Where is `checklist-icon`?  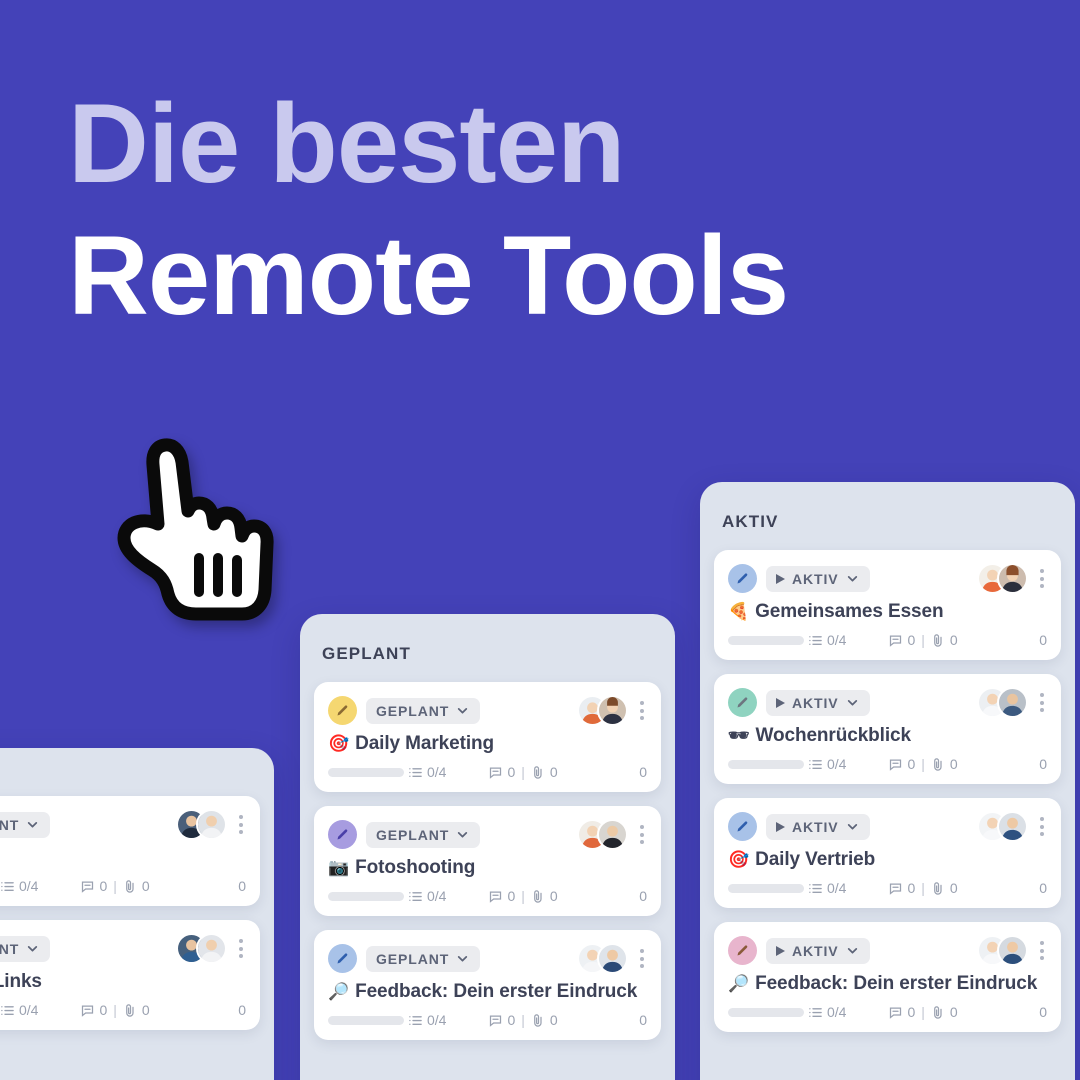
checklist-icon is located at coordinates (415, 772).